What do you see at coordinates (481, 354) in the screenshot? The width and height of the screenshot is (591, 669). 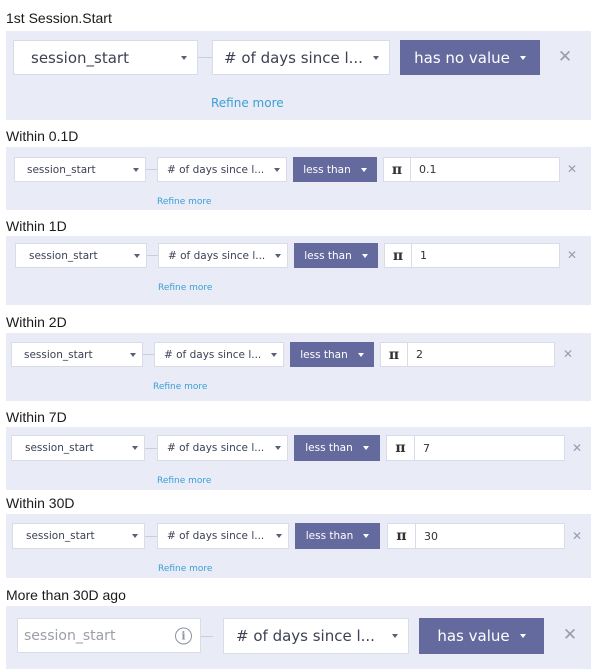 I see `value-input: 2` at bounding box center [481, 354].